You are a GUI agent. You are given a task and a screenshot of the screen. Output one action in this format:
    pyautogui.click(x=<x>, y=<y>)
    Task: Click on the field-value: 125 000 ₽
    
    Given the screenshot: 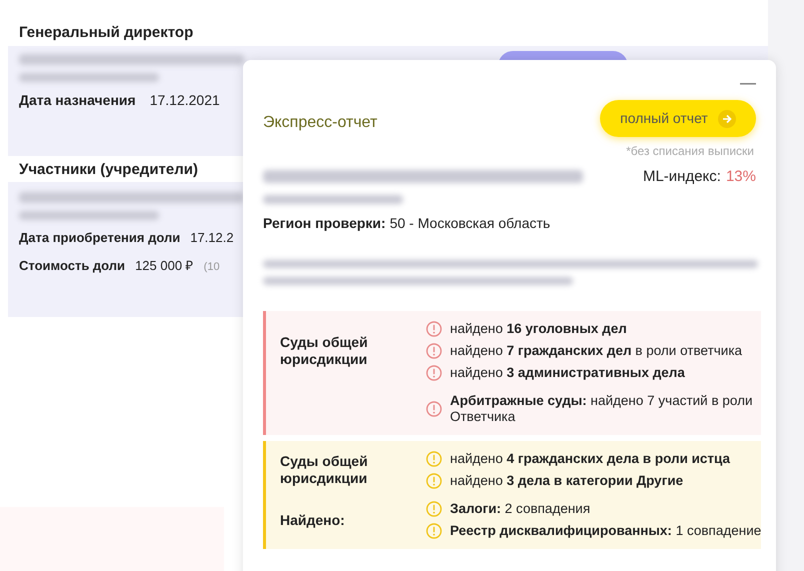 What is the action you would take?
    pyautogui.click(x=164, y=265)
    